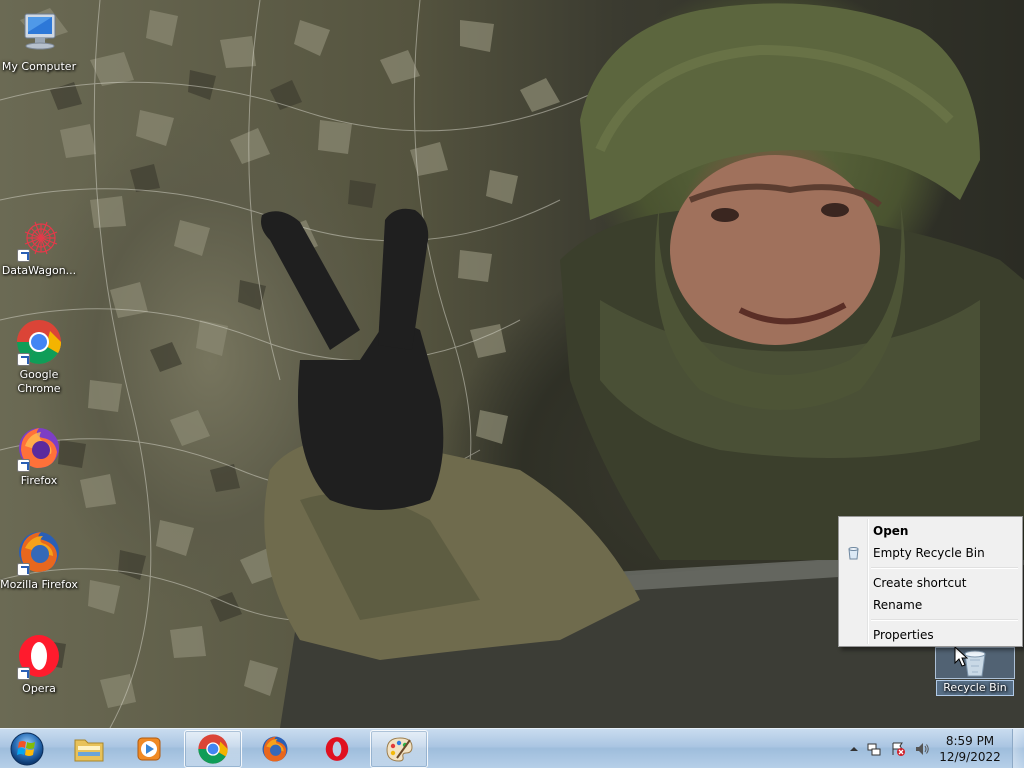 This screenshot has width=1024, height=768. What do you see at coordinates (39, 66) in the screenshot?
I see `desktop-icon-label: My Computer` at bounding box center [39, 66].